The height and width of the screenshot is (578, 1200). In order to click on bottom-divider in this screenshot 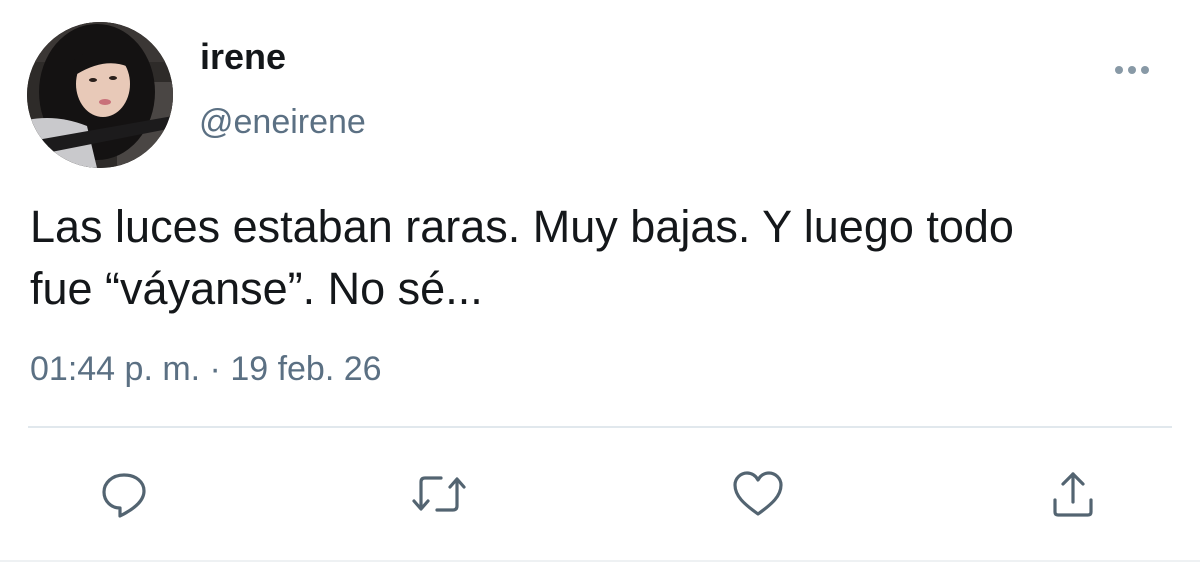, I will do `click(600, 561)`.